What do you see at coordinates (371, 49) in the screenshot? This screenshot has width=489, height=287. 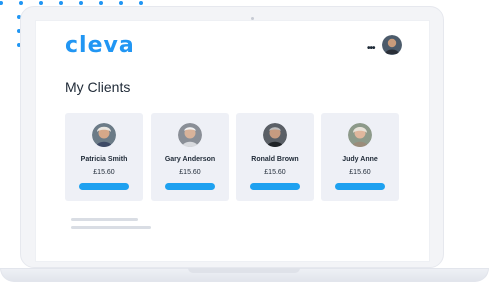 I see `more-dots-icon: •••` at bounding box center [371, 49].